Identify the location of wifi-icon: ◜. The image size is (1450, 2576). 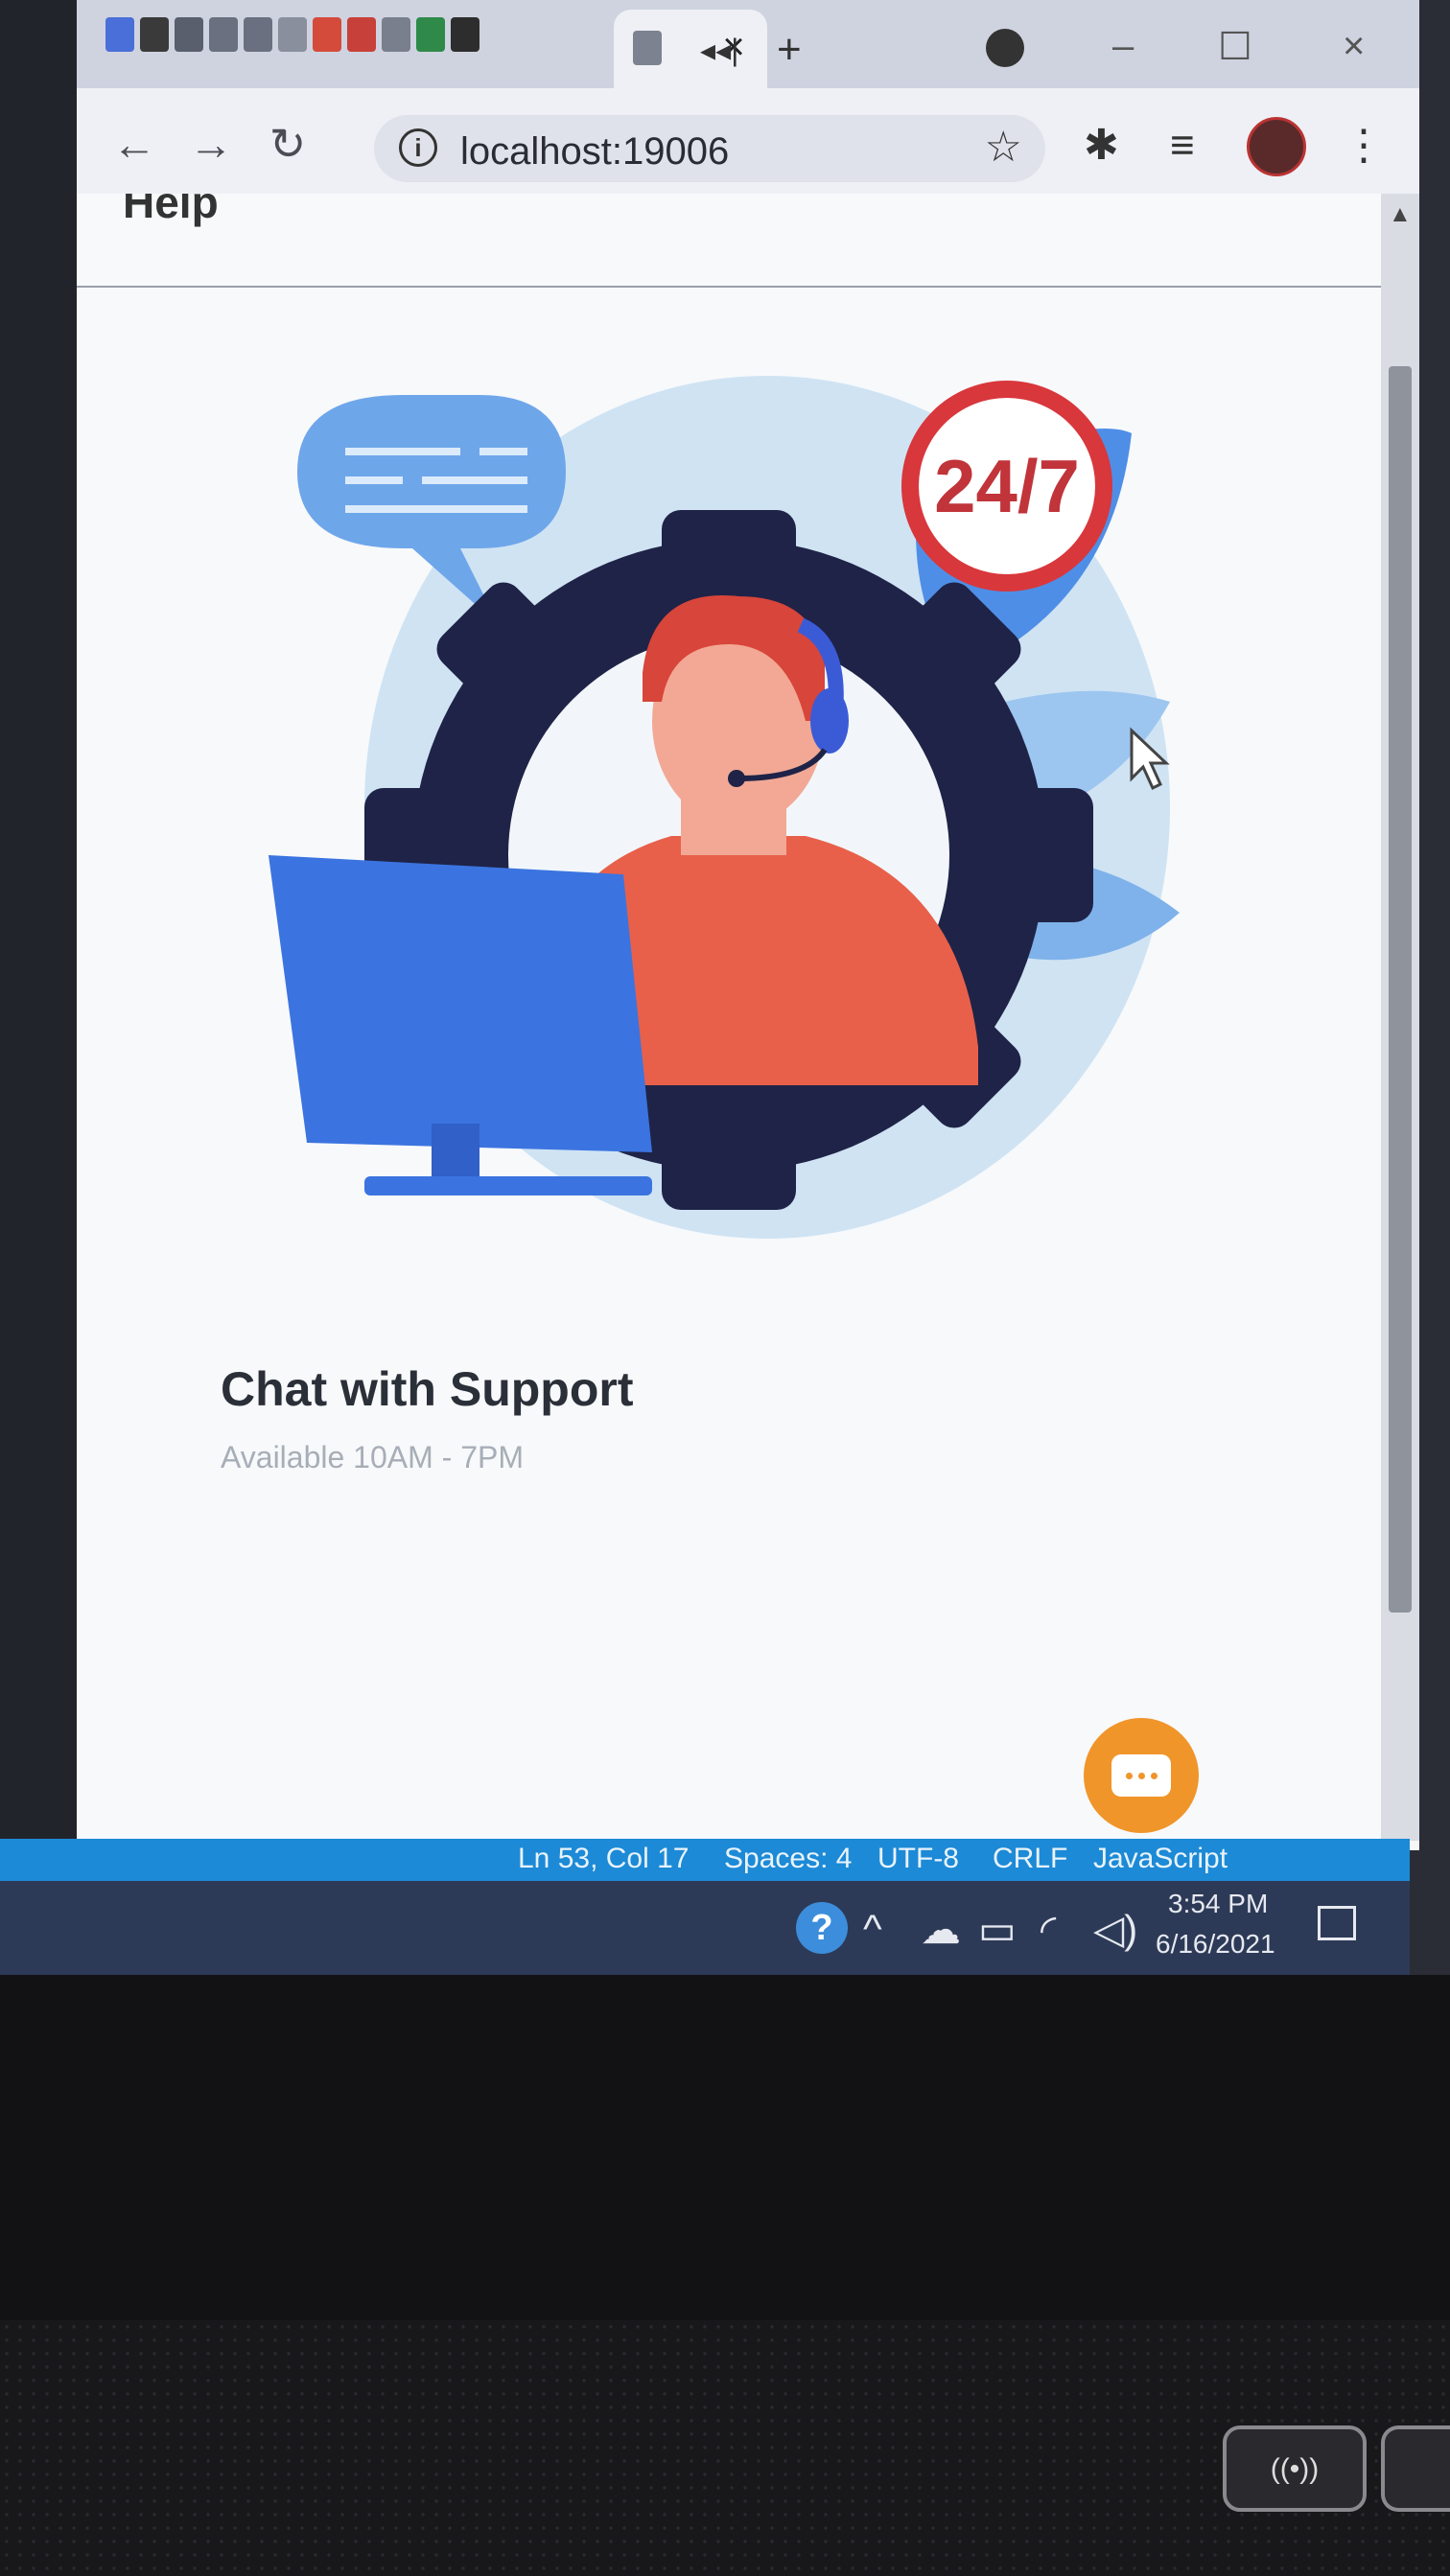
(1048, 1930).